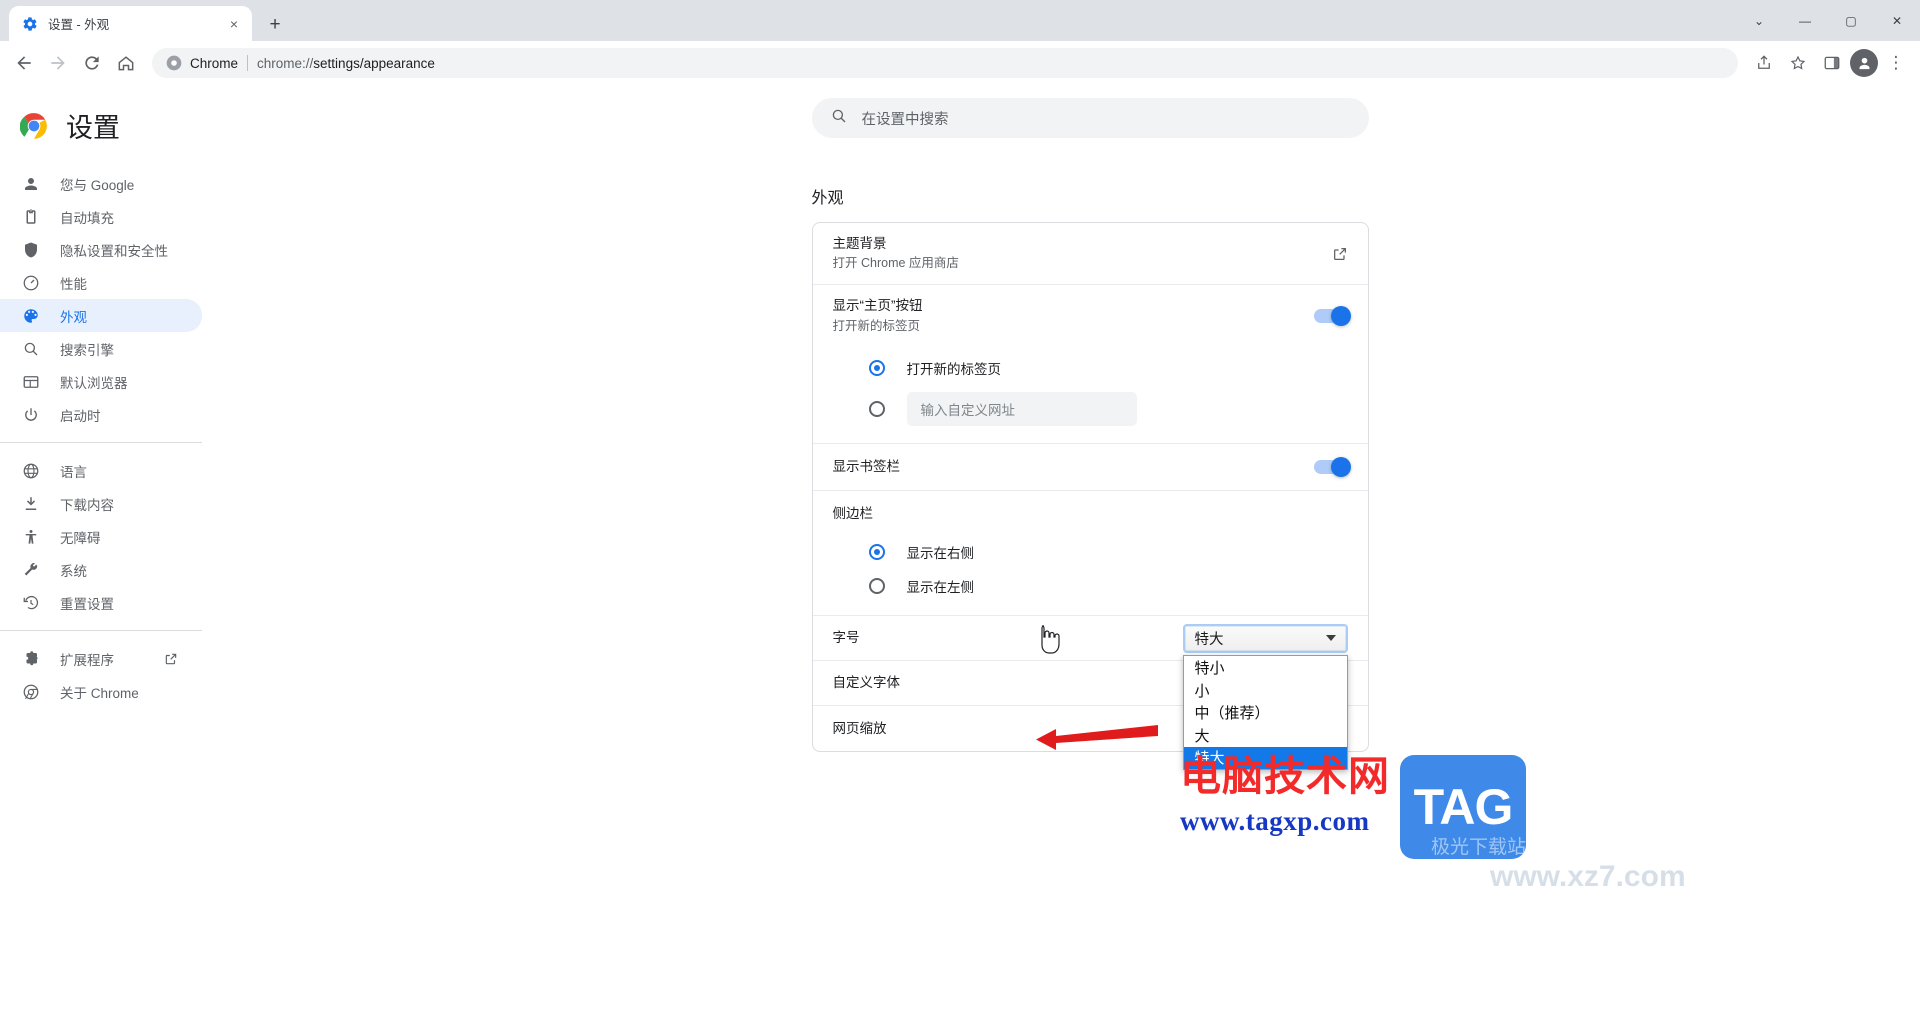  Describe the element at coordinates (940, 587) in the screenshot. I see `radio-label: 显示在左侧` at that location.